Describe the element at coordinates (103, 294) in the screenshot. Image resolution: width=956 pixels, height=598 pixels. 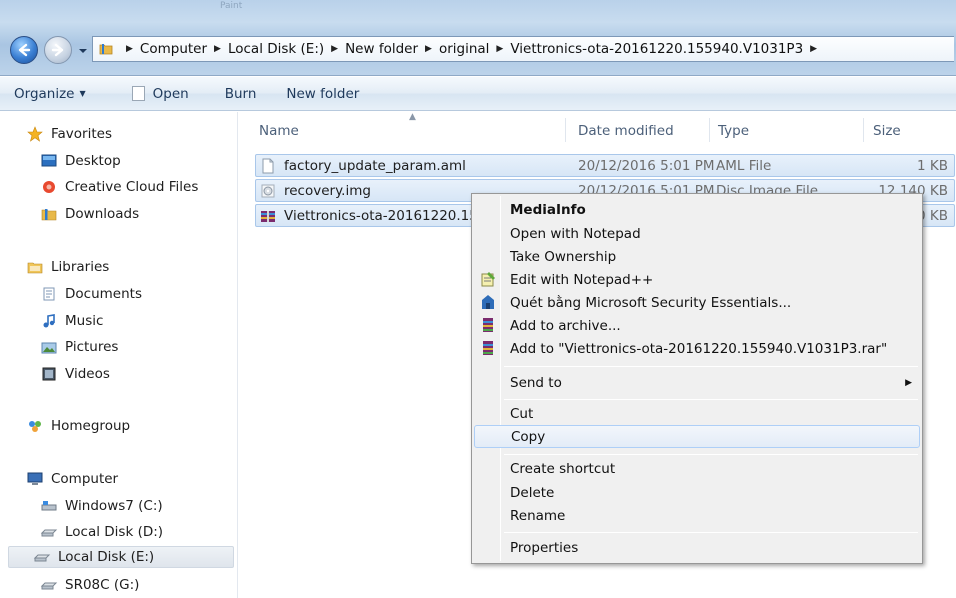
I see `nav-documents-label: Documents` at that location.